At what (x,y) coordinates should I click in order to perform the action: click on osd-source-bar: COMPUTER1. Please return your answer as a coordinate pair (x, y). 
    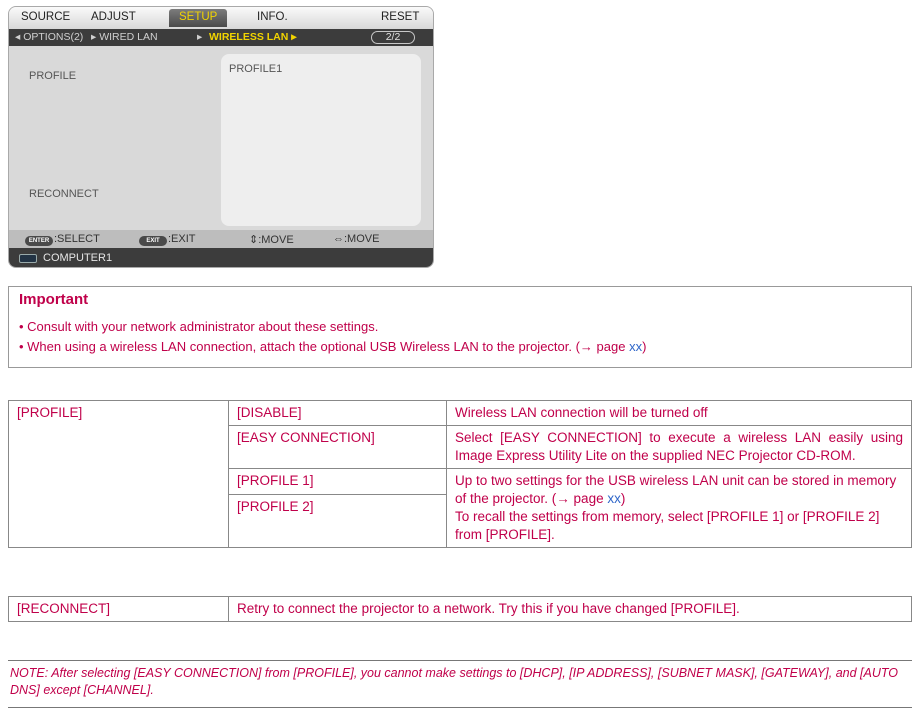
    Looking at the image, I should click on (221, 257).